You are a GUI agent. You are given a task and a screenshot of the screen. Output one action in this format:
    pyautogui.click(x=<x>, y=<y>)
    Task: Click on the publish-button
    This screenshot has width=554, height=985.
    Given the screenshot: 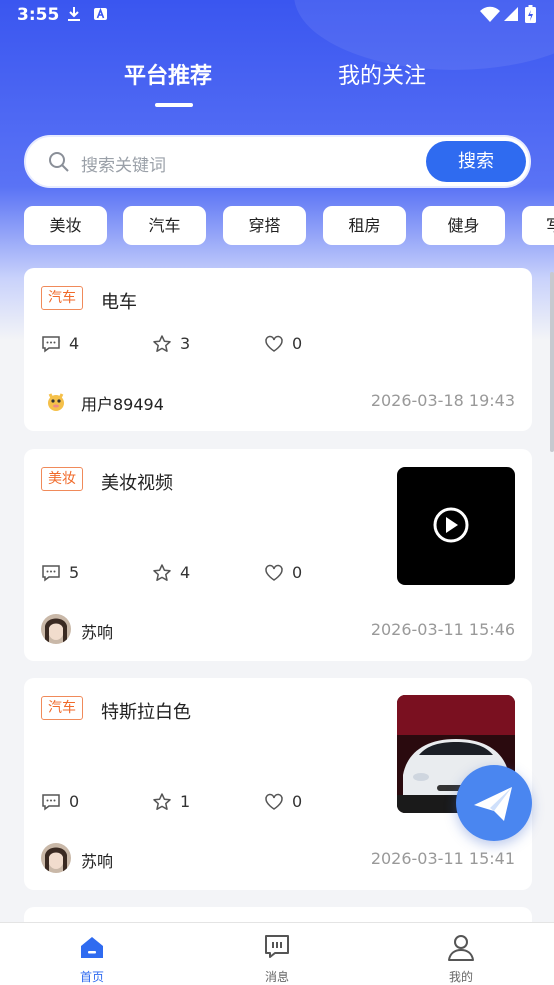 What is the action you would take?
    pyautogui.click(x=494, y=803)
    